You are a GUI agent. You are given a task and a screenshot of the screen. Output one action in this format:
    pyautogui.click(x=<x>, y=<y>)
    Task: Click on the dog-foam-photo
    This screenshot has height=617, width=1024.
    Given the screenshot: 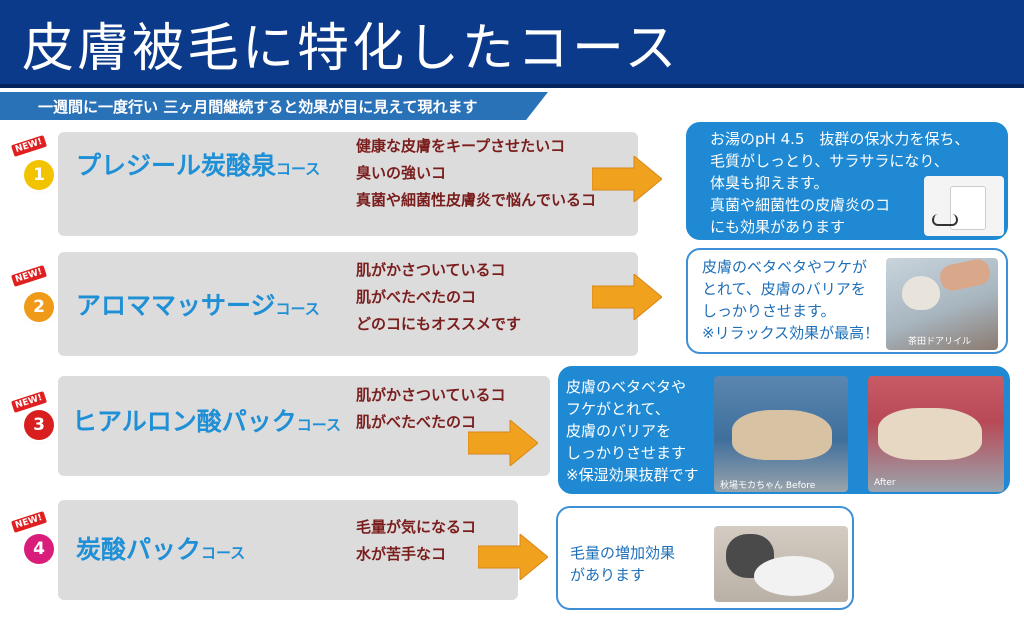 What is the action you would take?
    pyautogui.click(x=781, y=564)
    